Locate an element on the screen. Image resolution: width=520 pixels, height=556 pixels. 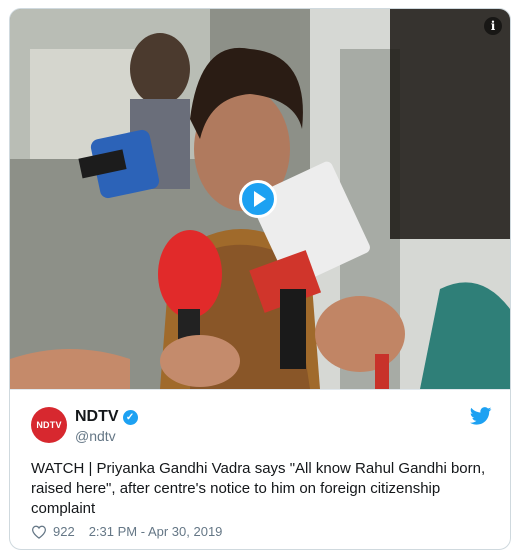
verified-badge-icon: ✓ is located at coordinates (130, 417).